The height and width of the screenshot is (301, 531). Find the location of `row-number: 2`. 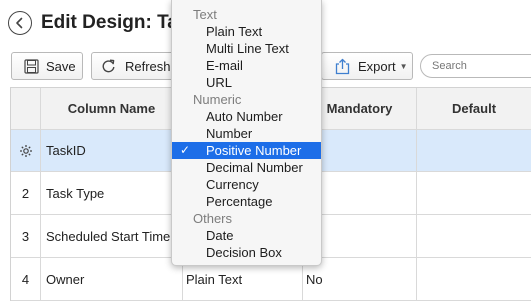

row-number: 2 is located at coordinates (26, 193).